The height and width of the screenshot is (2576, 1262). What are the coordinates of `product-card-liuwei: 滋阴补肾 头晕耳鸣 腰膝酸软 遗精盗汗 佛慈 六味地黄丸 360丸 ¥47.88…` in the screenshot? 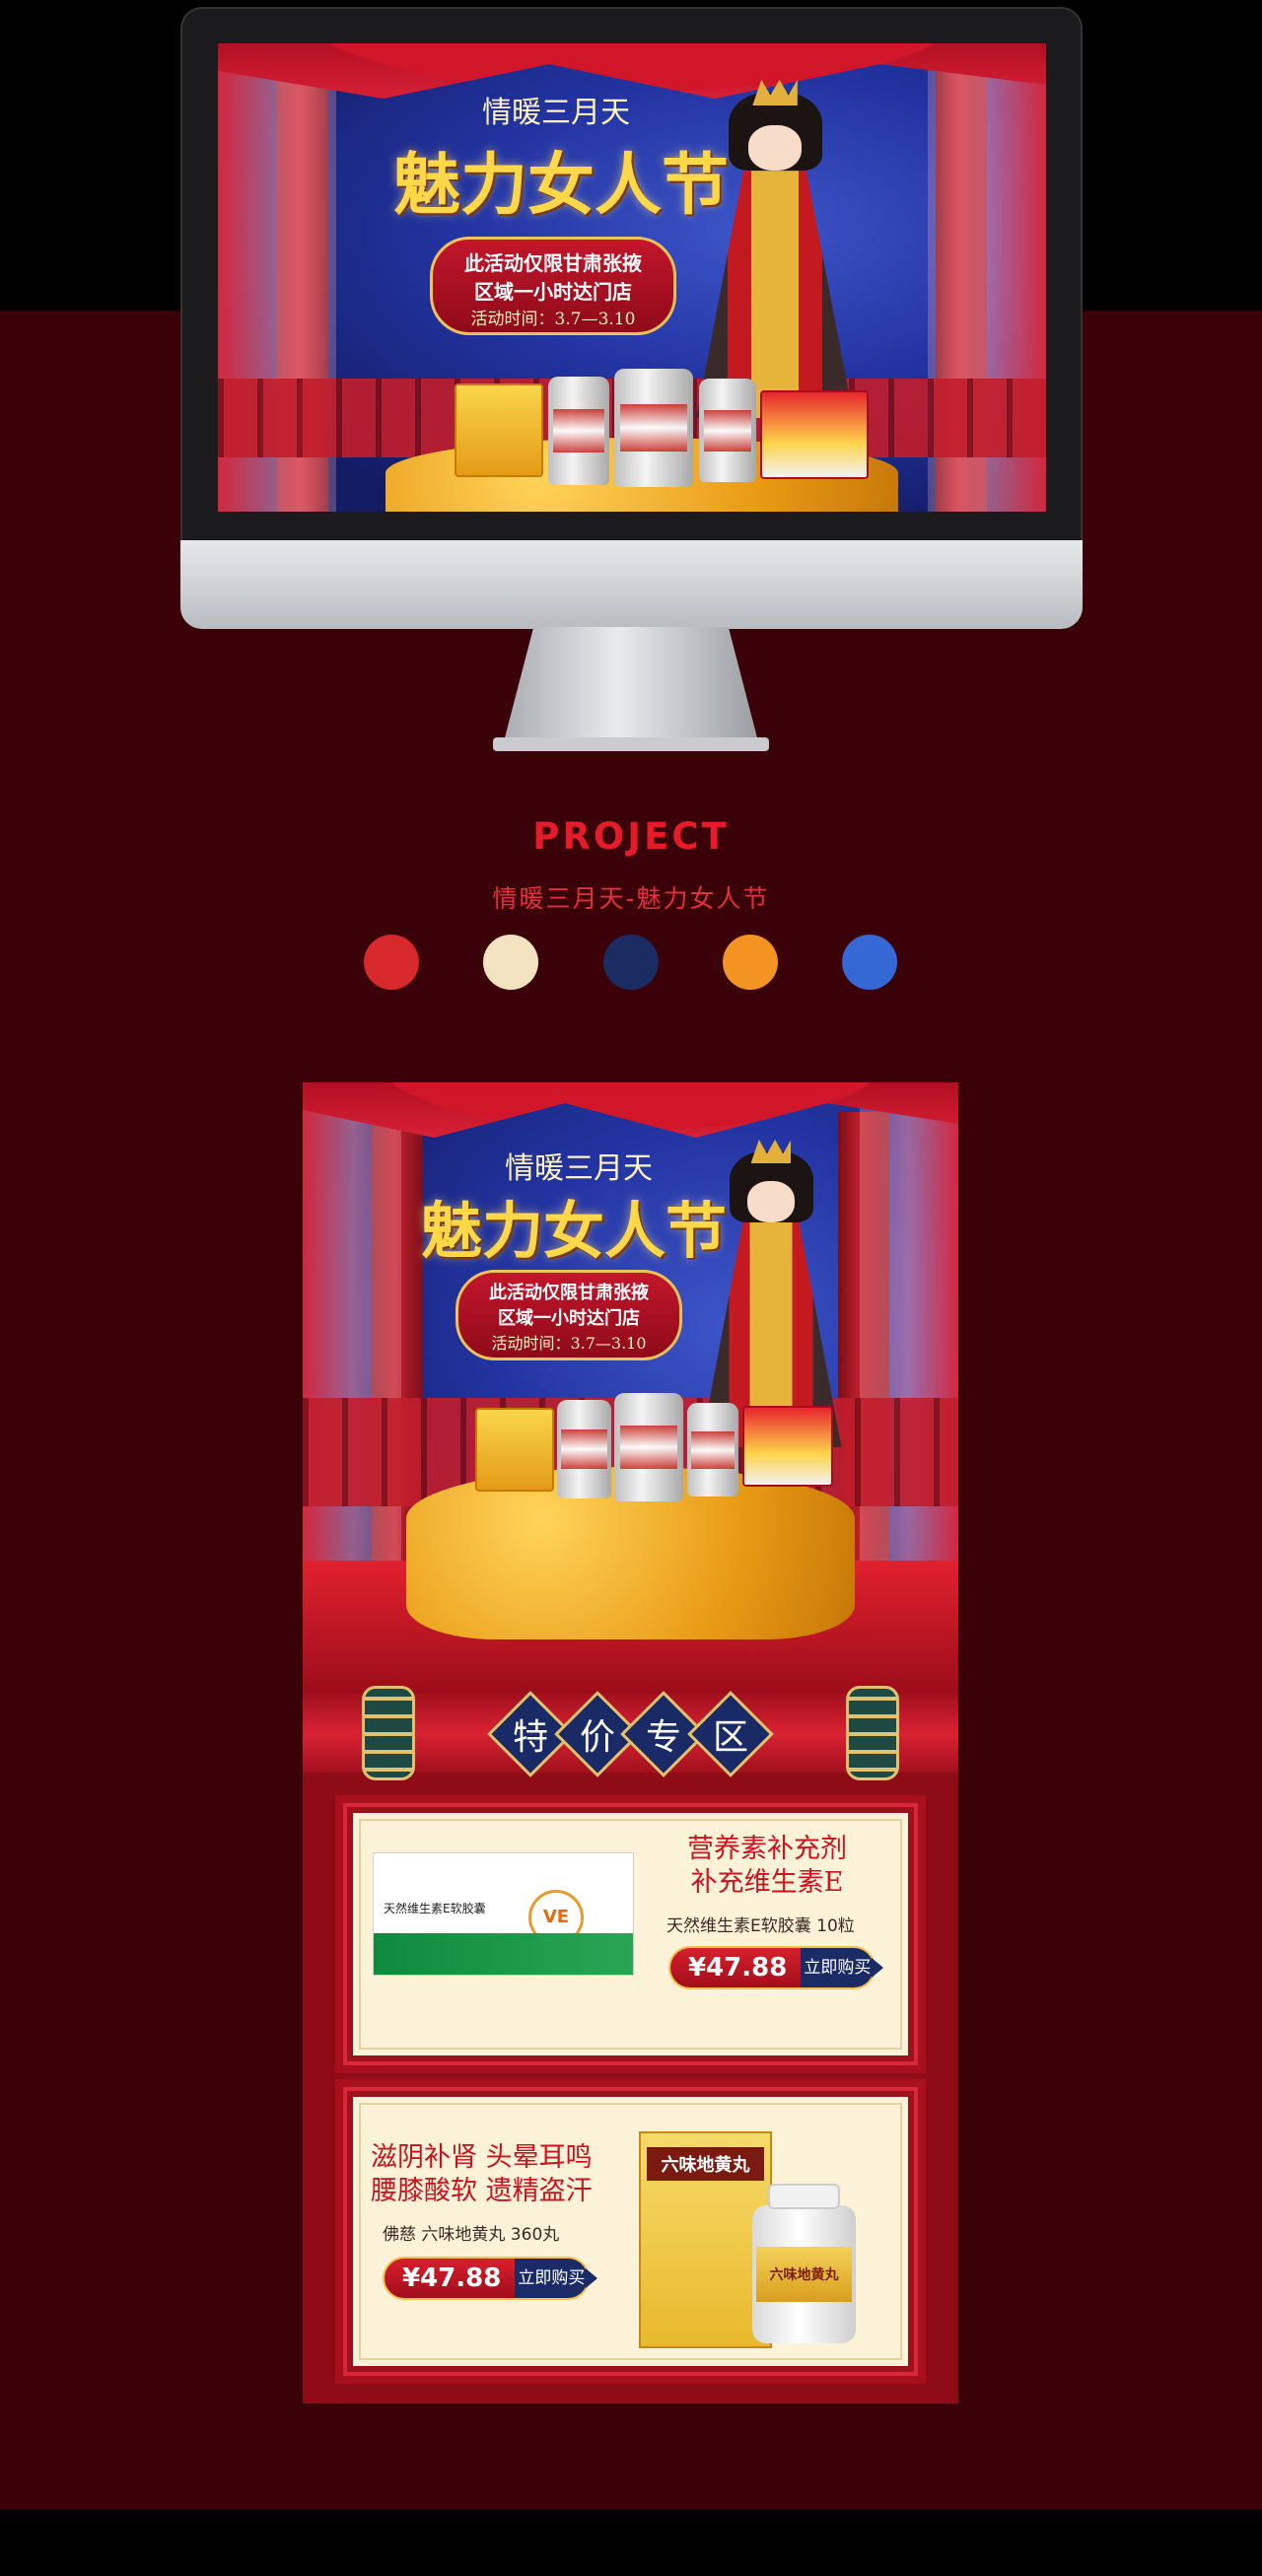 It's located at (630, 2232).